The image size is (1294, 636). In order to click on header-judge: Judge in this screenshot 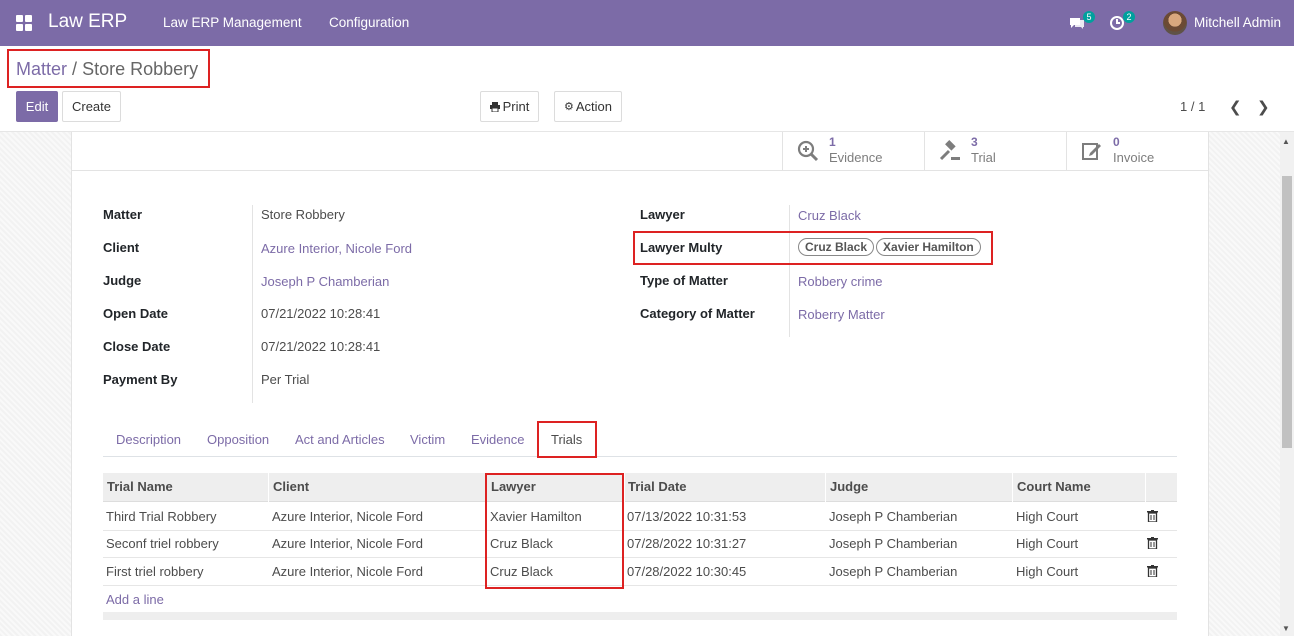, I will do `click(849, 486)`.